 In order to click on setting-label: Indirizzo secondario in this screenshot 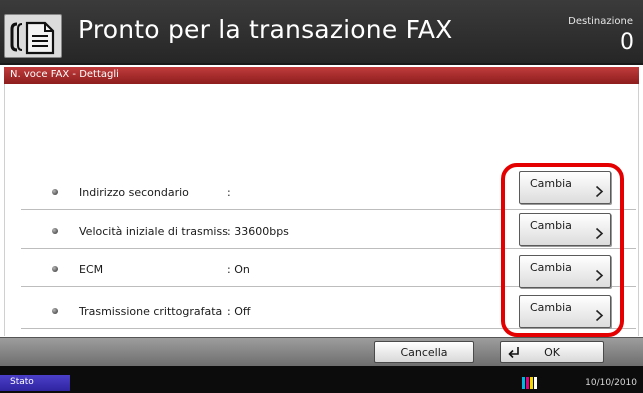, I will do `click(134, 192)`.